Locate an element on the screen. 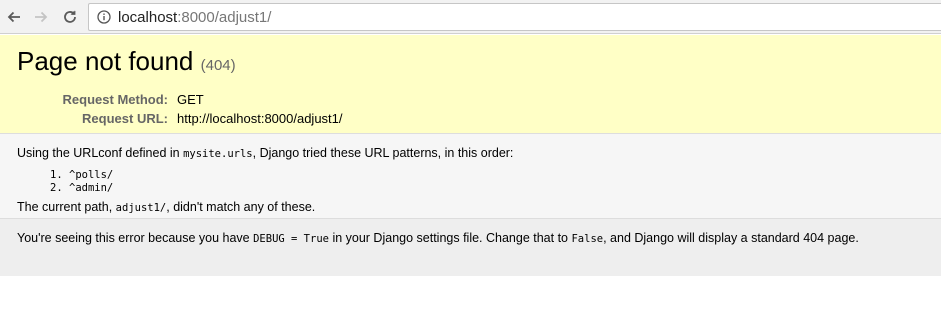  request-url-label: Request URL: is located at coordinates (125, 118).